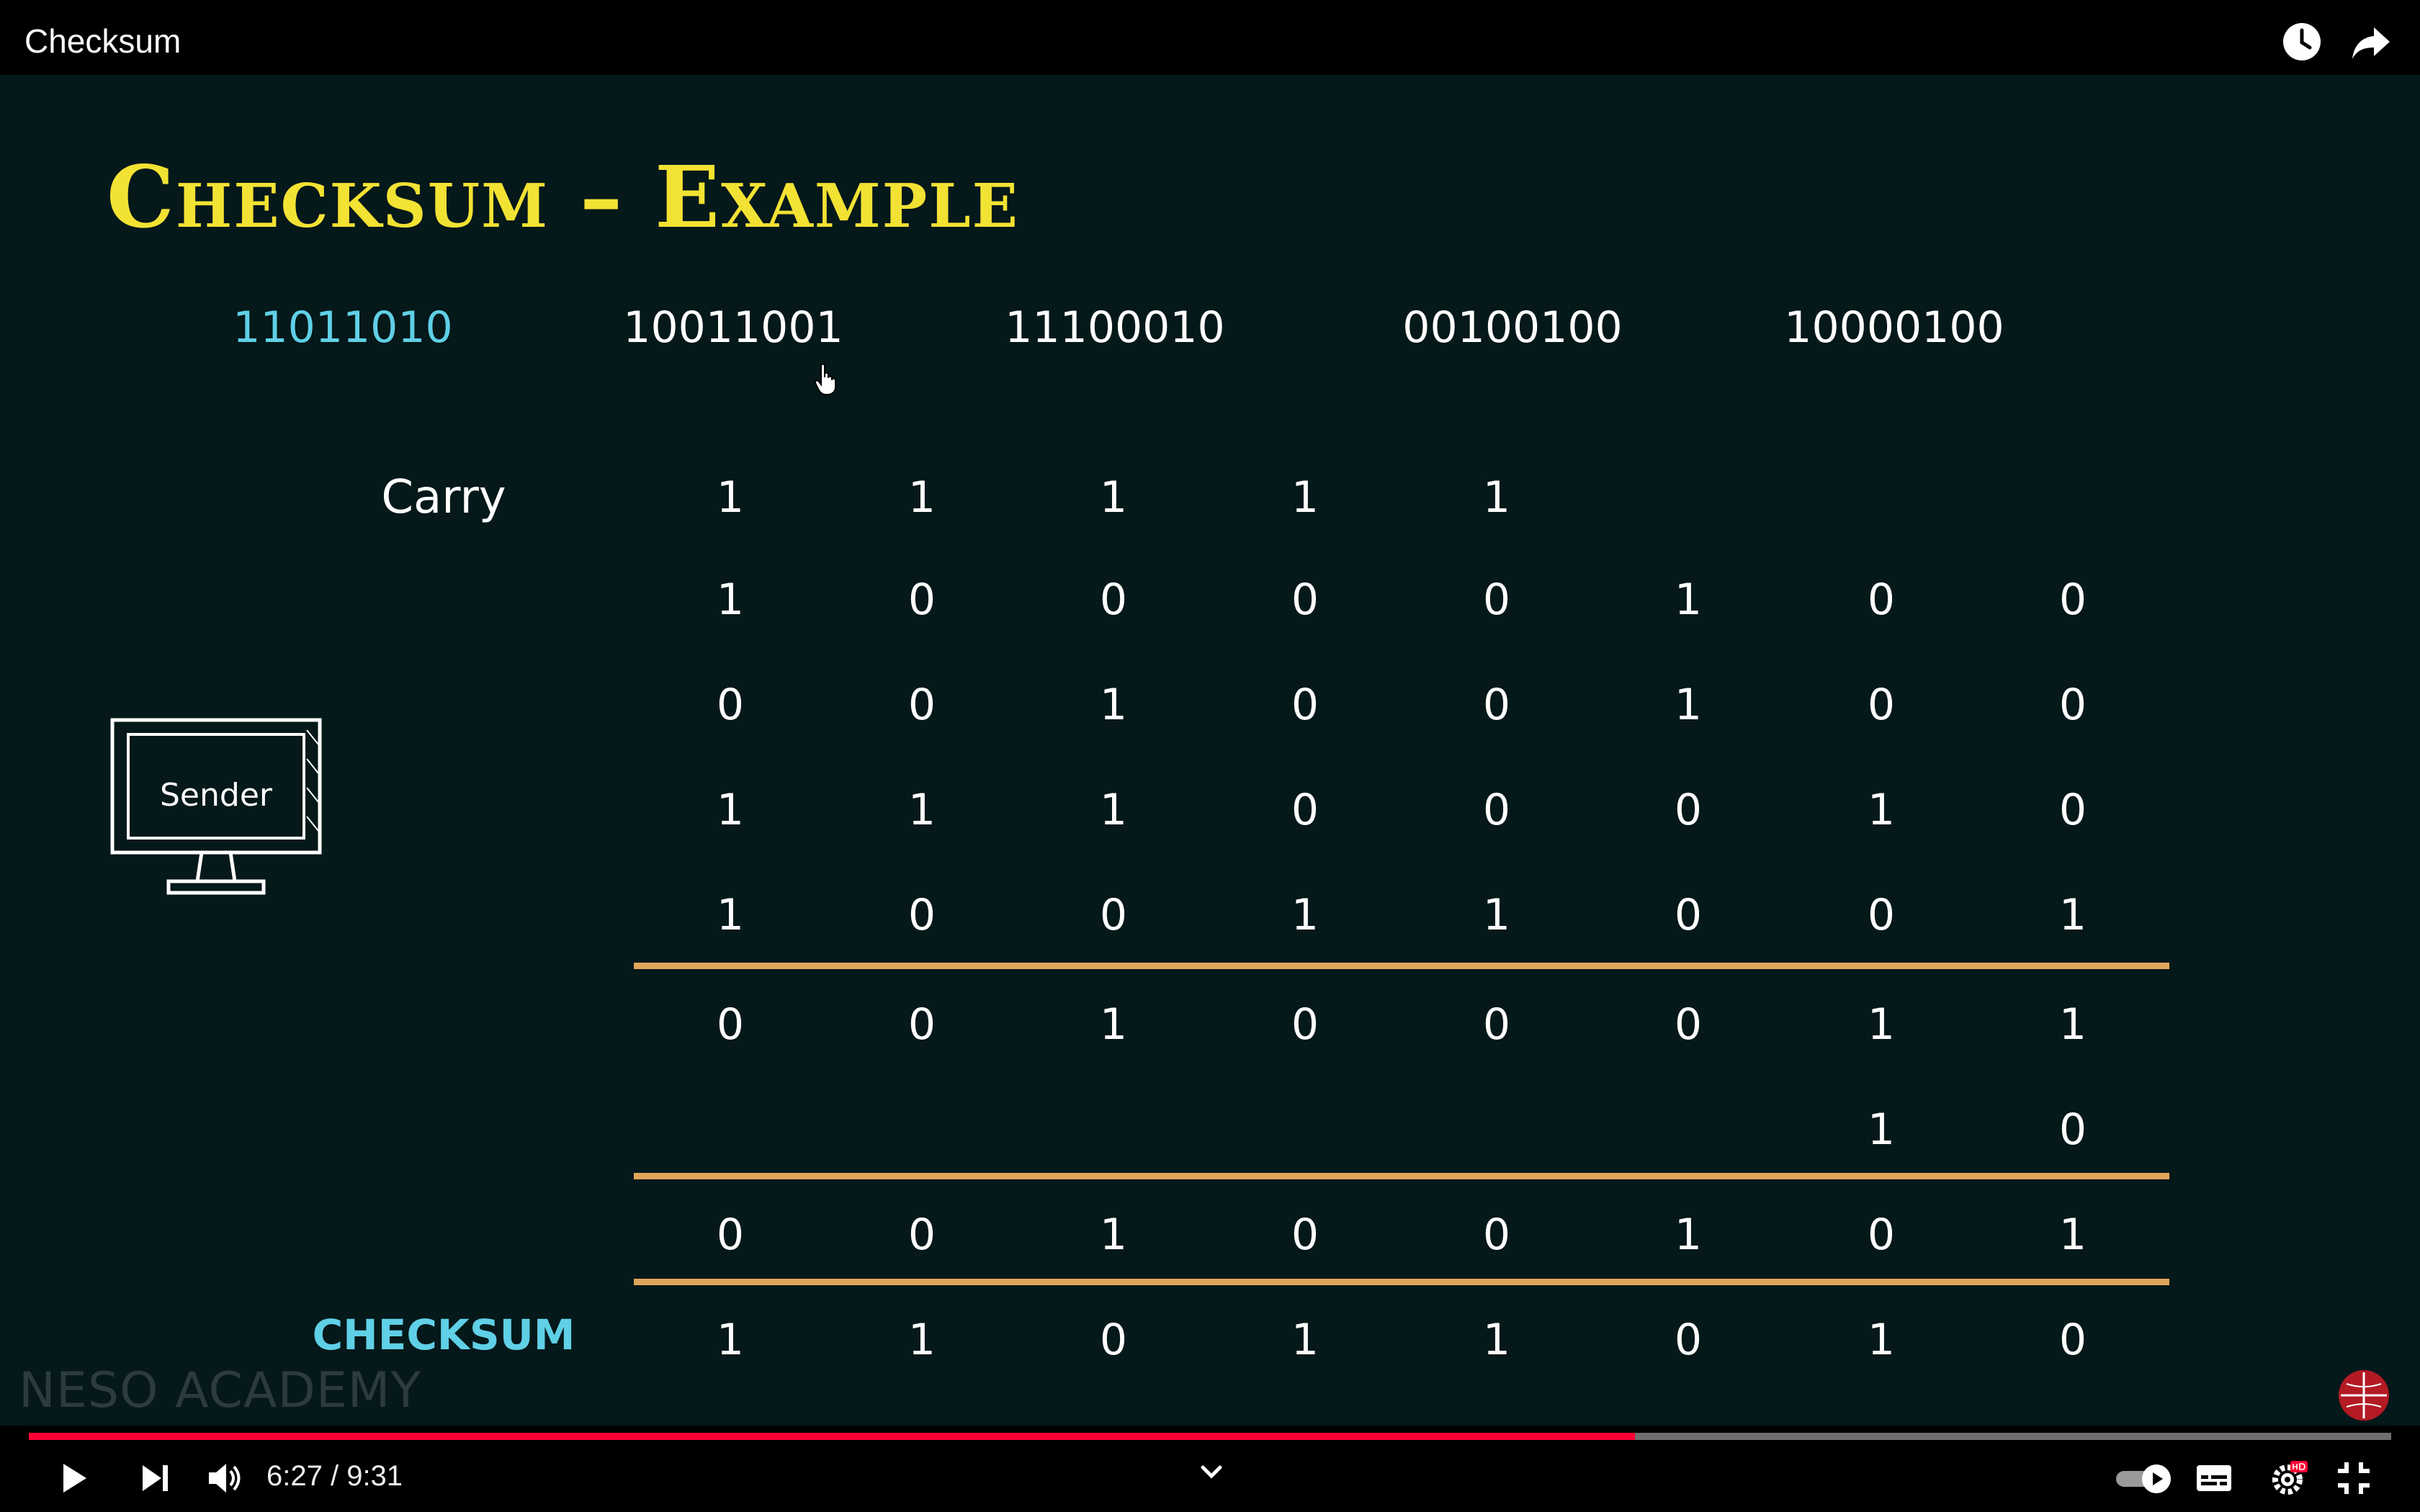 Image resolution: width=2420 pixels, height=1512 pixels. Describe the element at coordinates (832, 1436) in the screenshot. I see `progress-played` at that location.